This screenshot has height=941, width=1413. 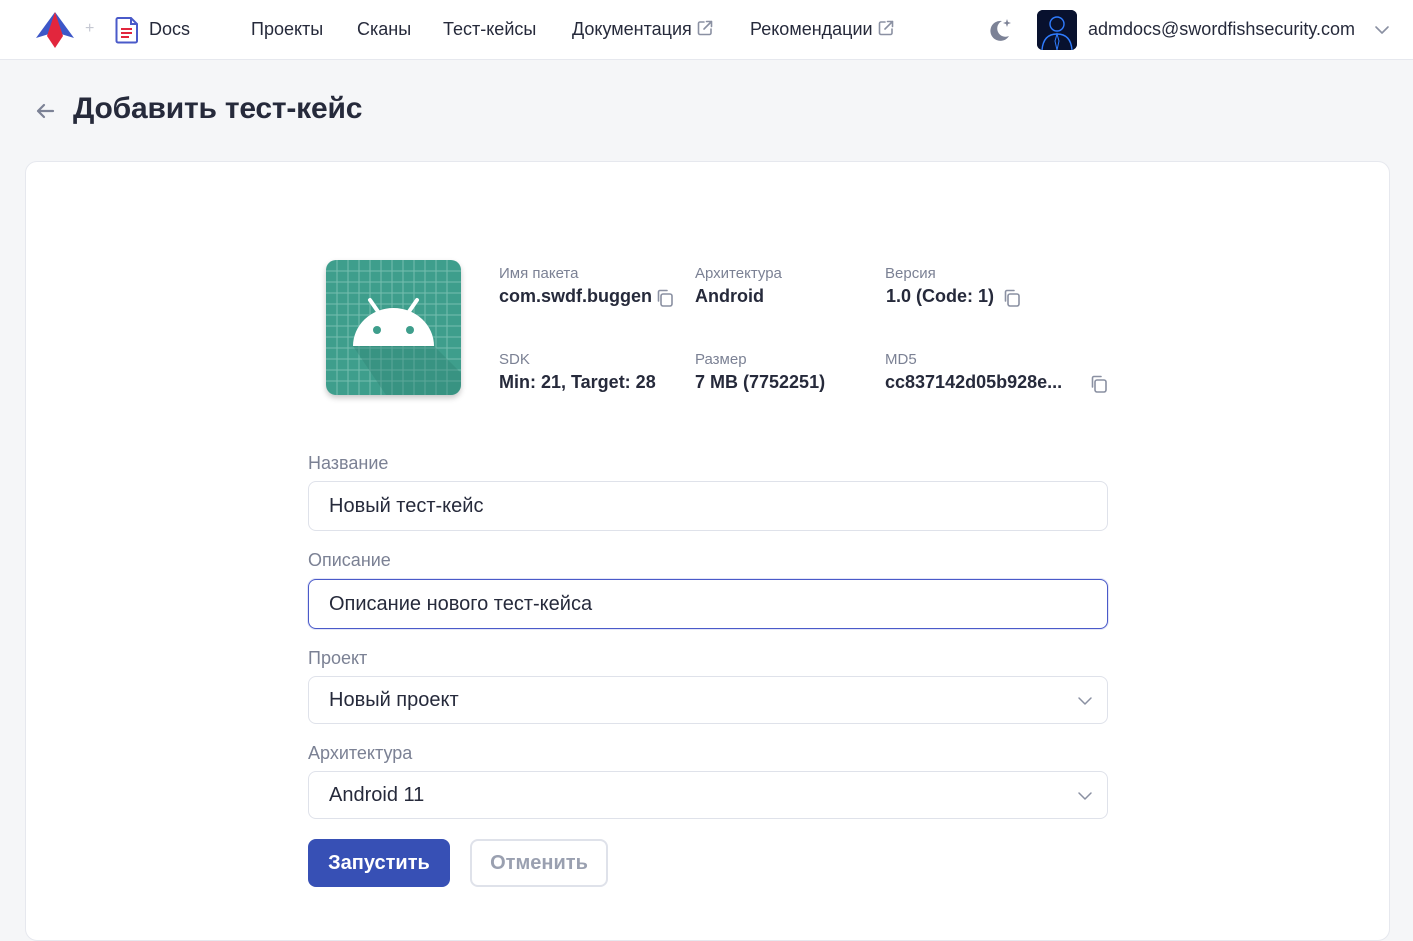 What do you see at coordinates (760, 382) in the screenshot?
I see `size-value: 7 MB (7752251)` at bounding box center [760, 382].